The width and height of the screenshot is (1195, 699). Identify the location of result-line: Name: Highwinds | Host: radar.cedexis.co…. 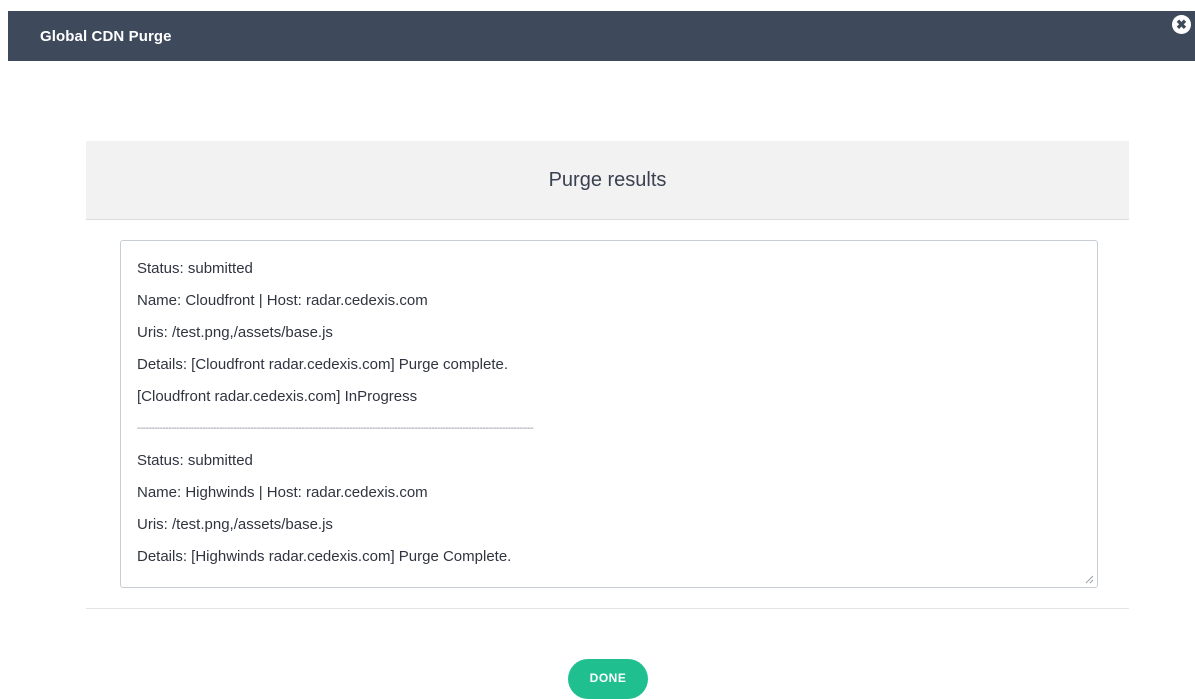
(282, 492).